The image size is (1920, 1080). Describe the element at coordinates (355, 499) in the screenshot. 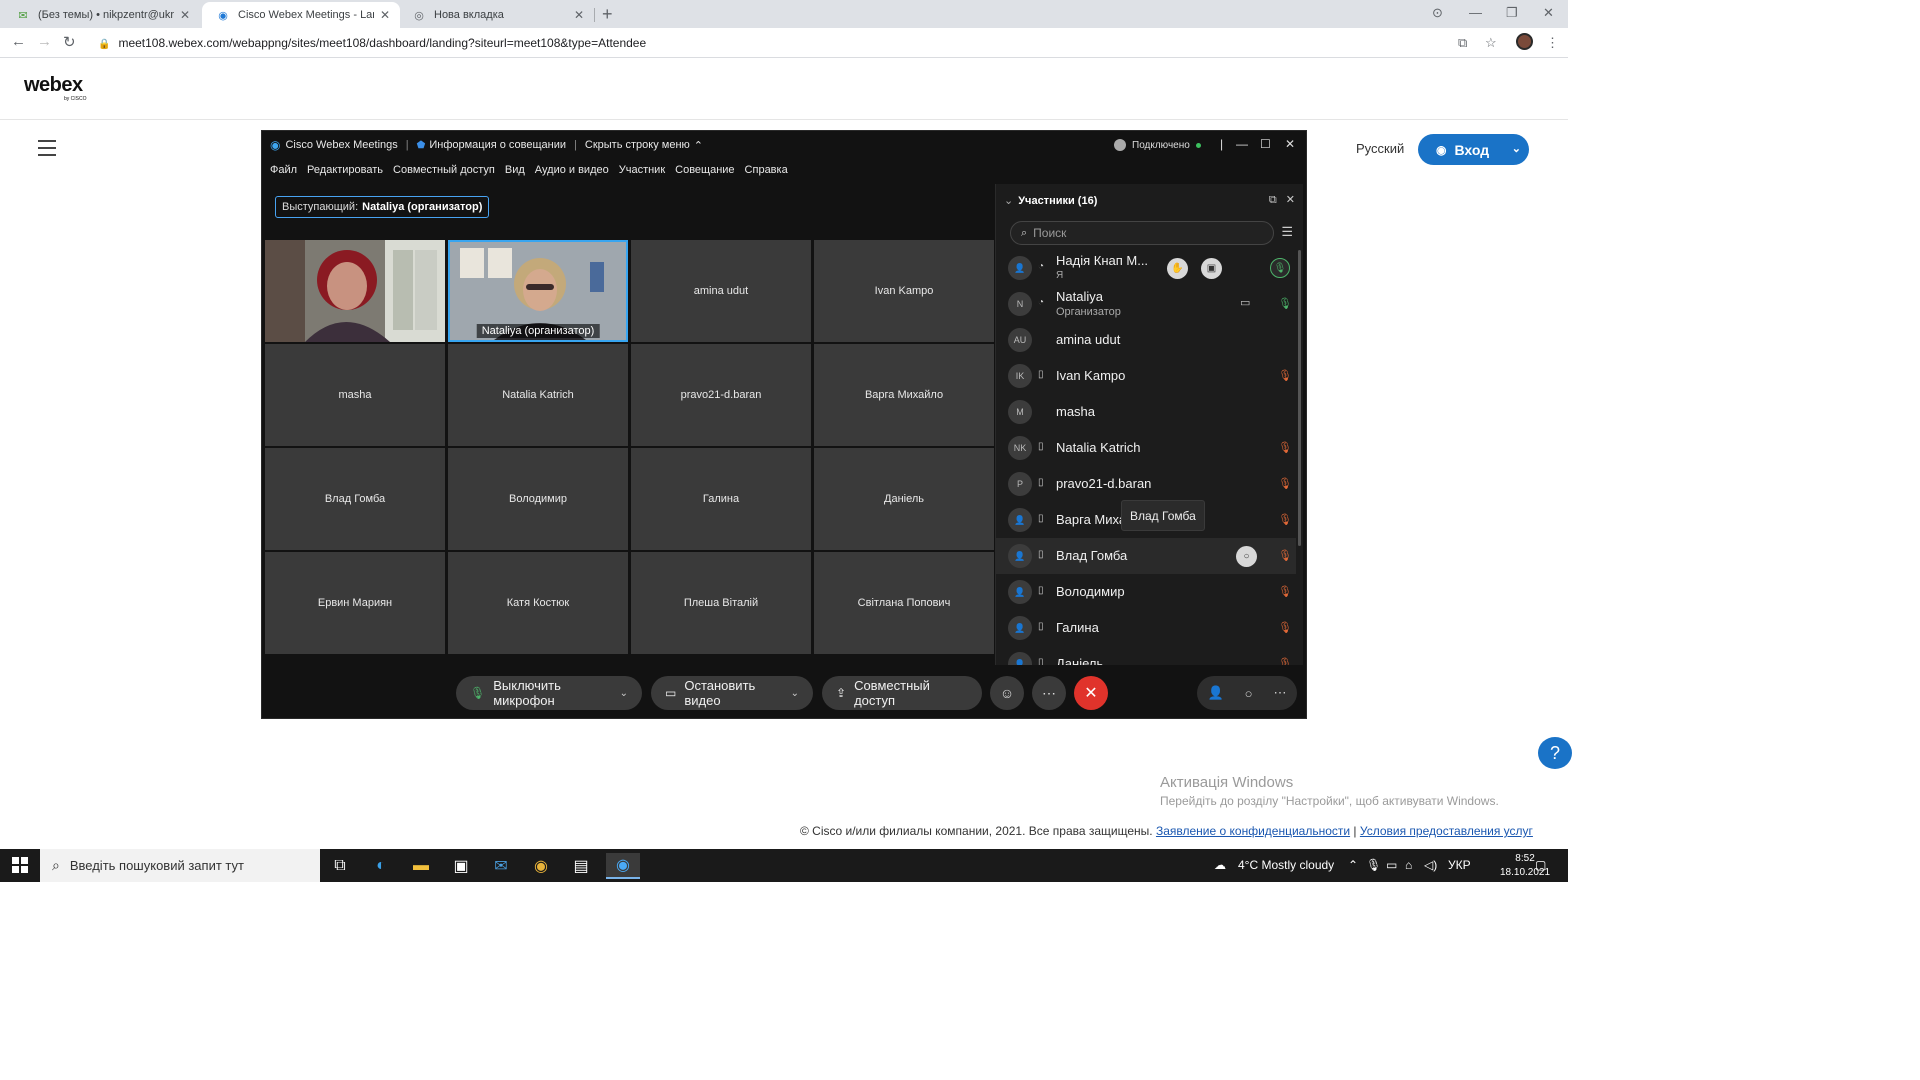

I see `video-tile: Влад Гомба` at that location.